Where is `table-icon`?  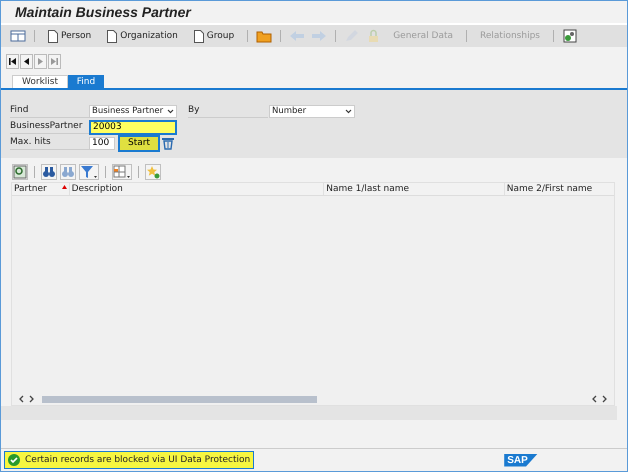
table-icon is located at coordinates (122, 172).